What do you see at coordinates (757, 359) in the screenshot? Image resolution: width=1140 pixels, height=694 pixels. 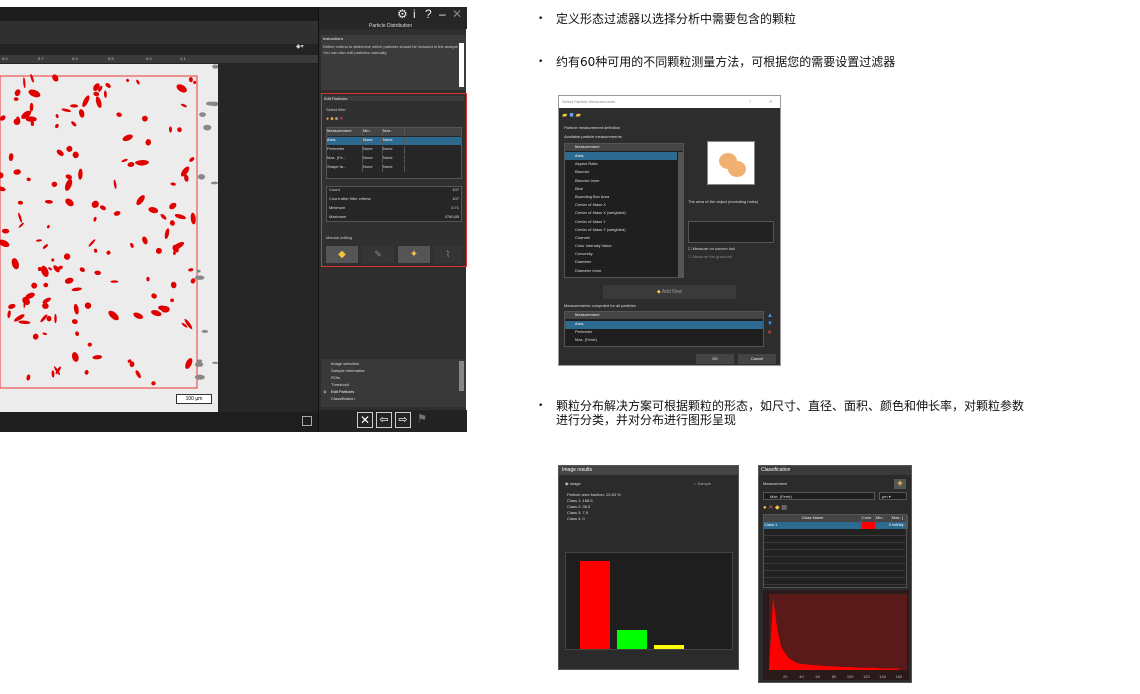 I see `cancel-button: Cancel` at bounding box center [757, 359].